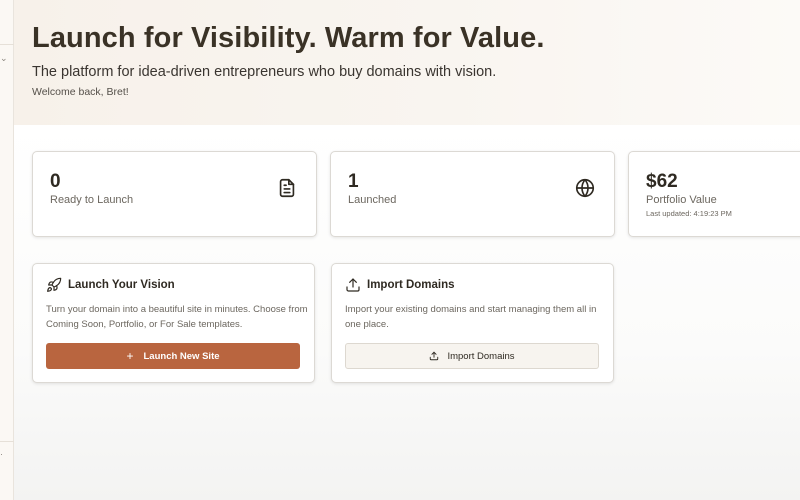  I want to click on import-domains-button: Import Domains, so click(472, 356).